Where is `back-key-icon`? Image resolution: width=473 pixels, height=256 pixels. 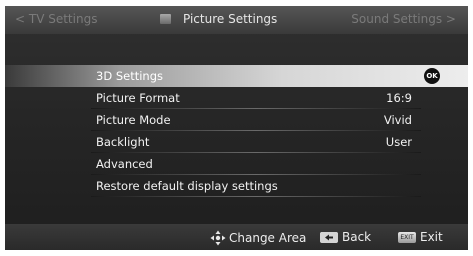 back-key-icon is located at coordinates (329, 237).